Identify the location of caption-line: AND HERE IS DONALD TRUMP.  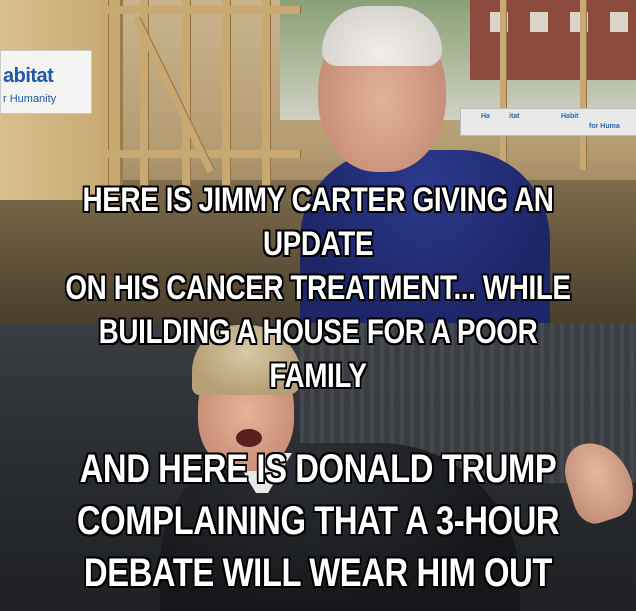
(318, 469).